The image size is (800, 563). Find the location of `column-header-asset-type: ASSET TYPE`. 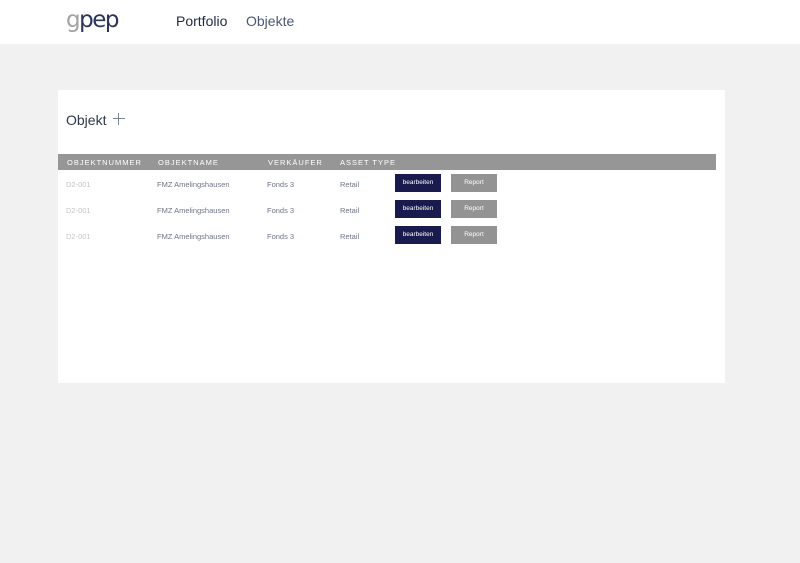

column-header-asset-type: ASSET TYPE is located at coordinates (368, 162).